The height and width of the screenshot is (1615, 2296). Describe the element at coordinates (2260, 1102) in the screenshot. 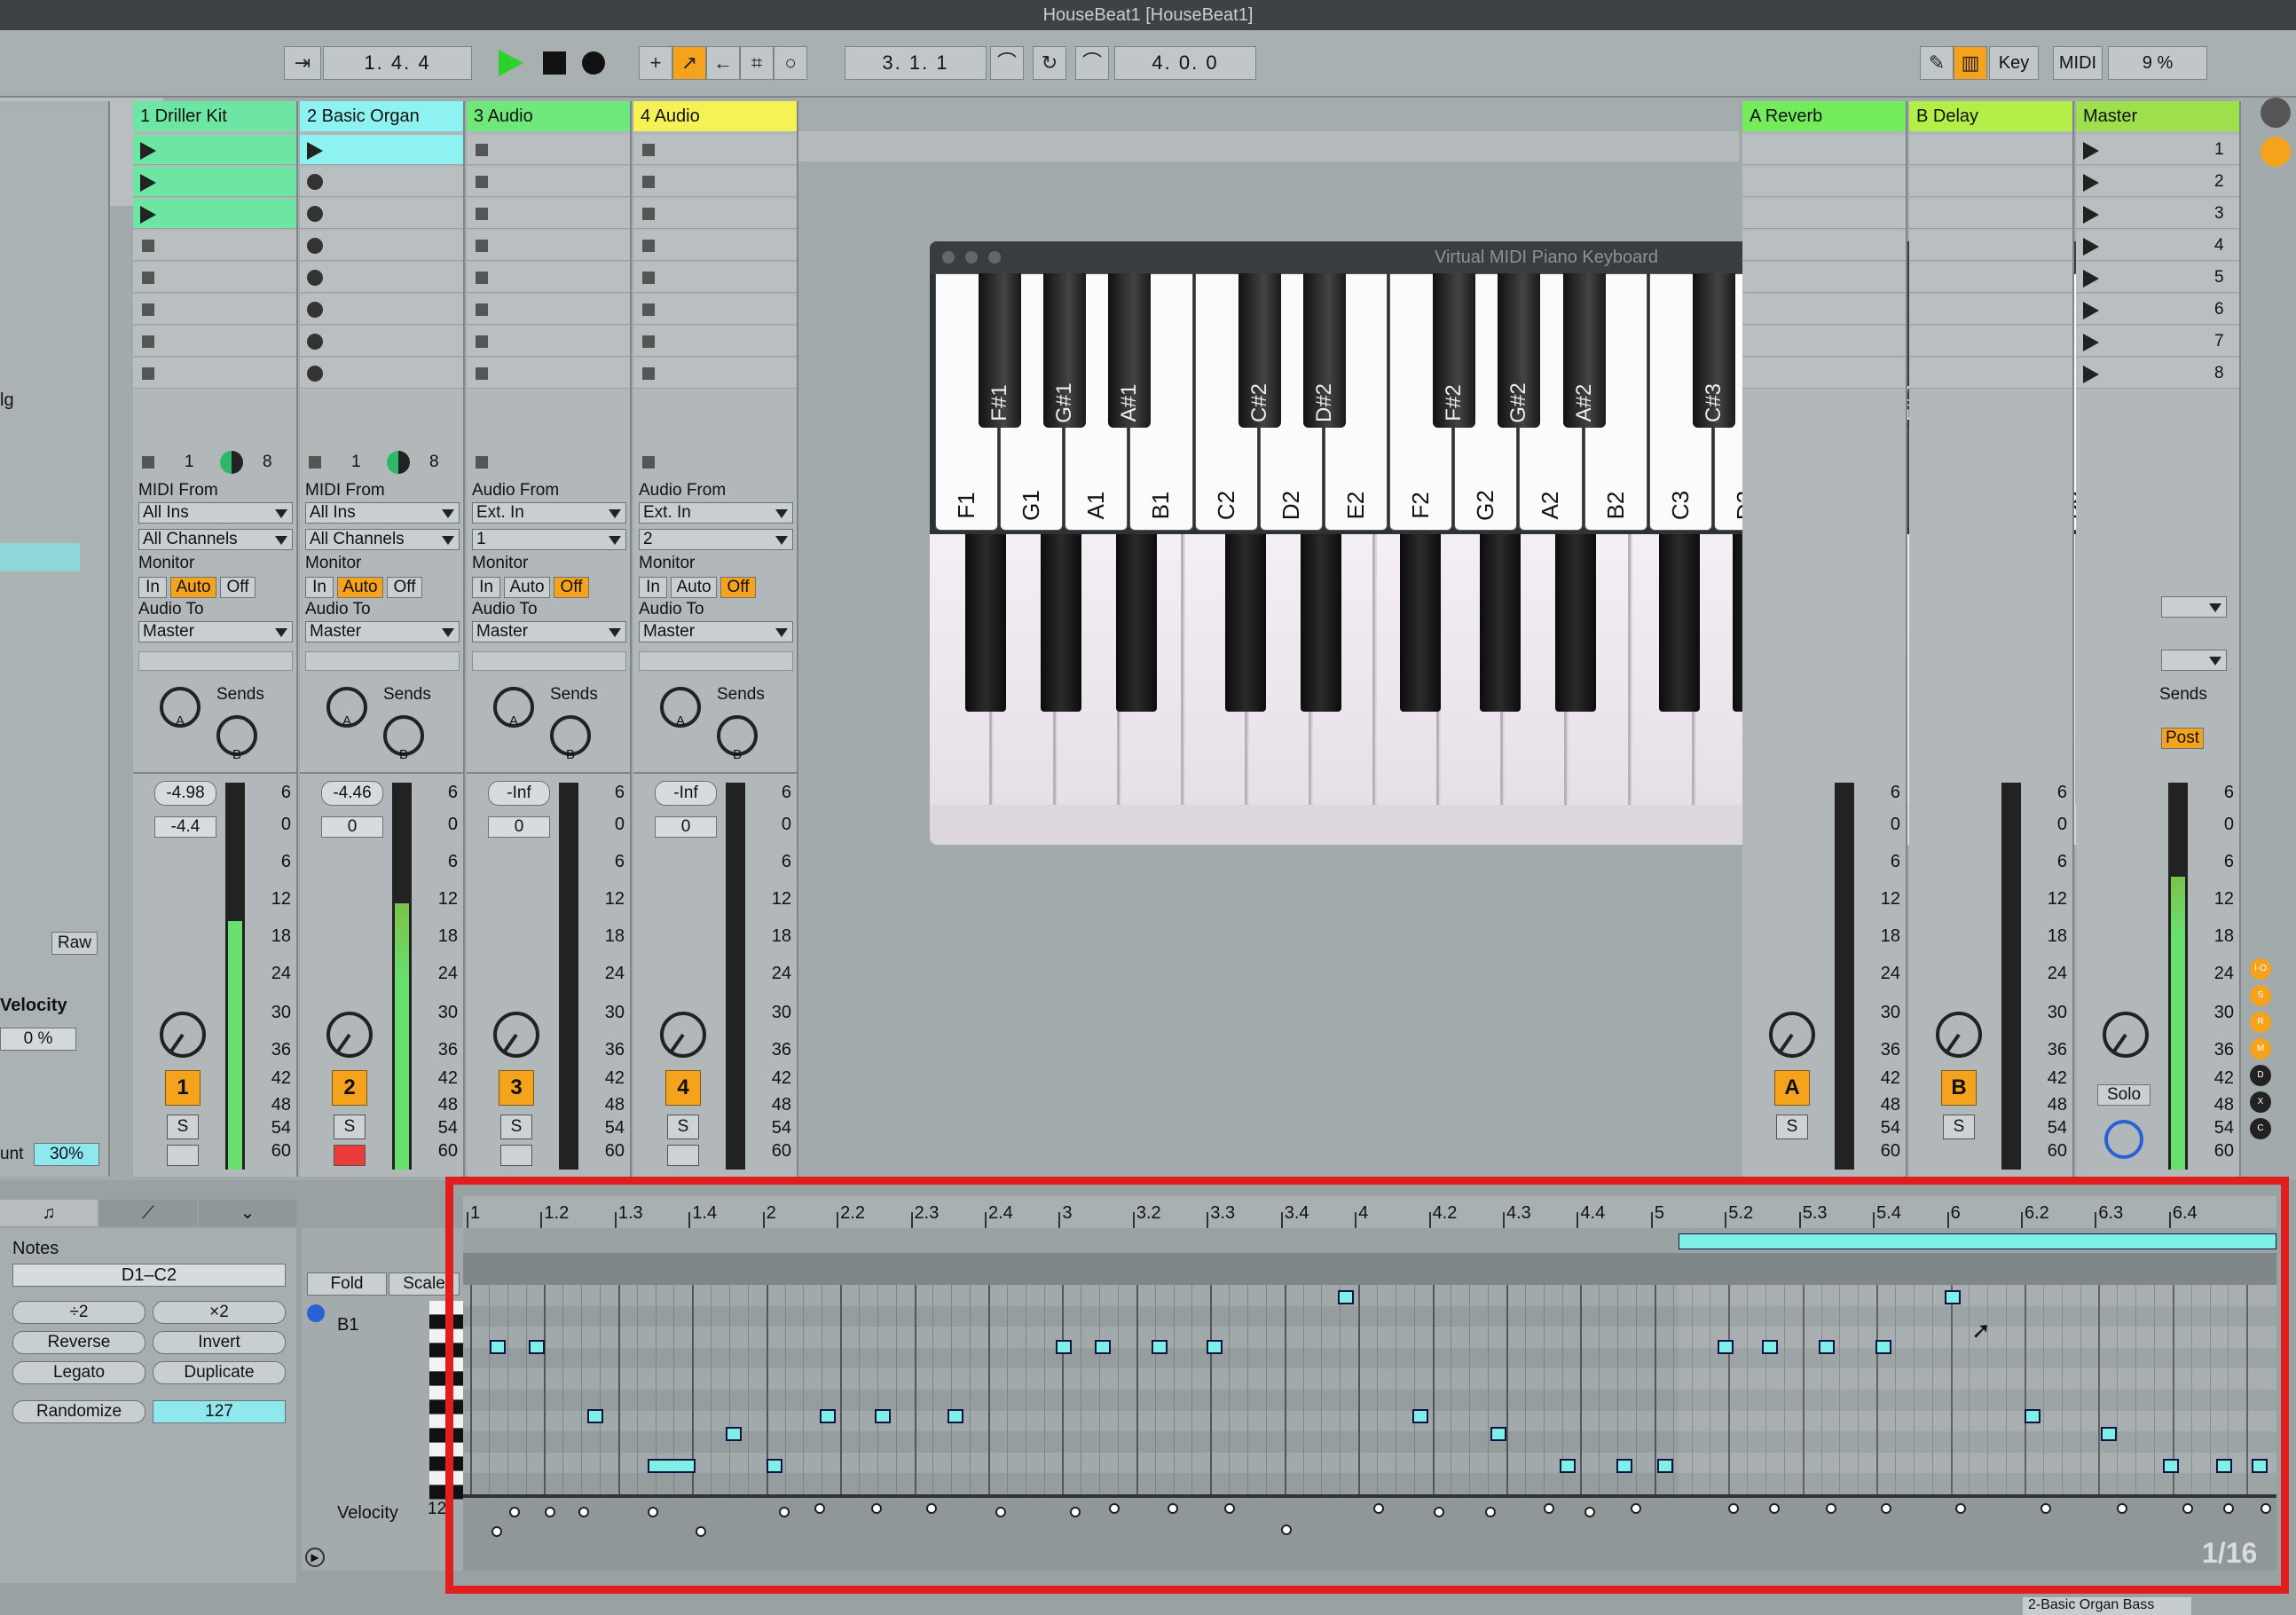

I see `side-badge: X` at that location.